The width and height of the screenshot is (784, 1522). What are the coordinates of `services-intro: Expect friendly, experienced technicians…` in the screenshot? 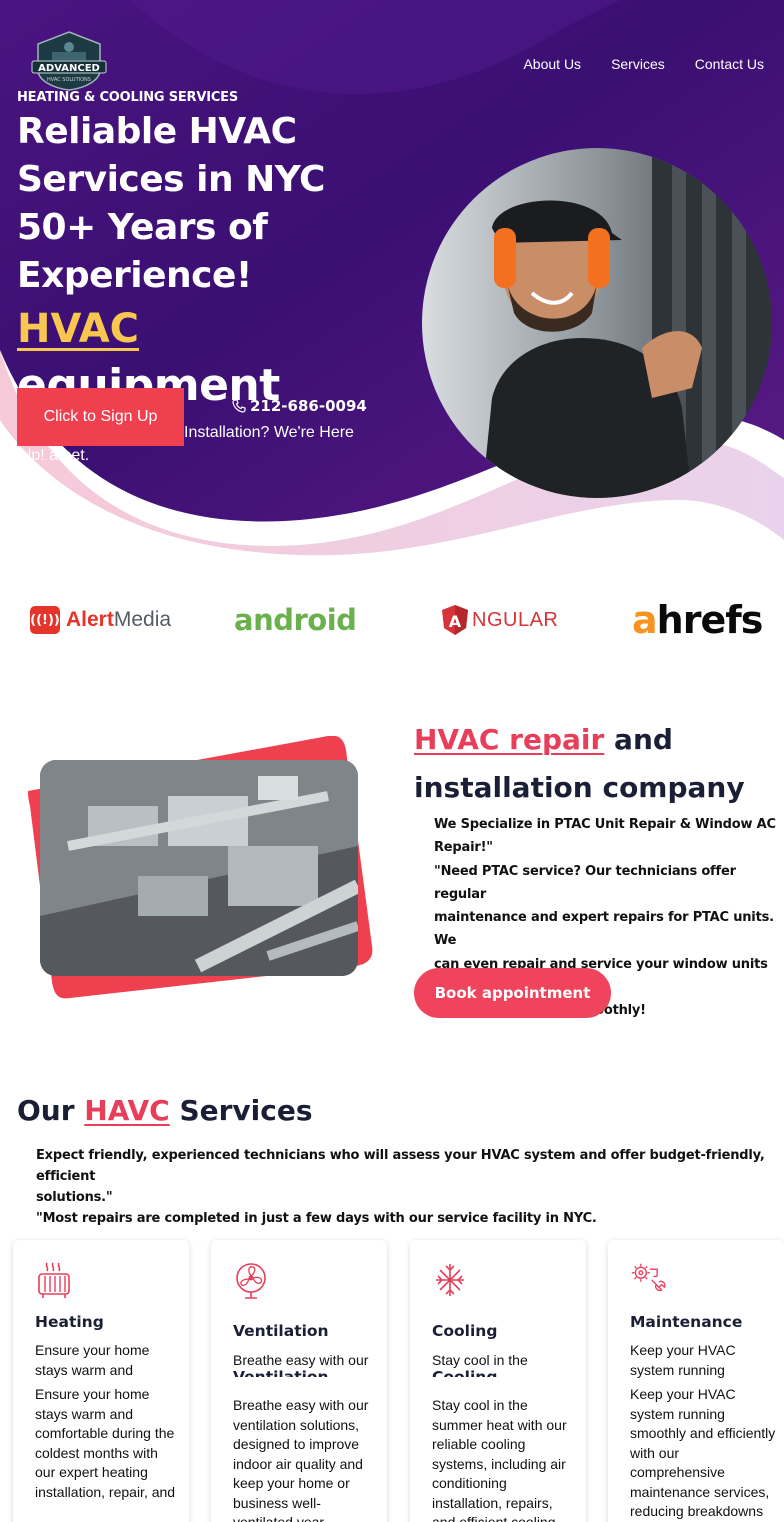 It's located at (407, 1187).